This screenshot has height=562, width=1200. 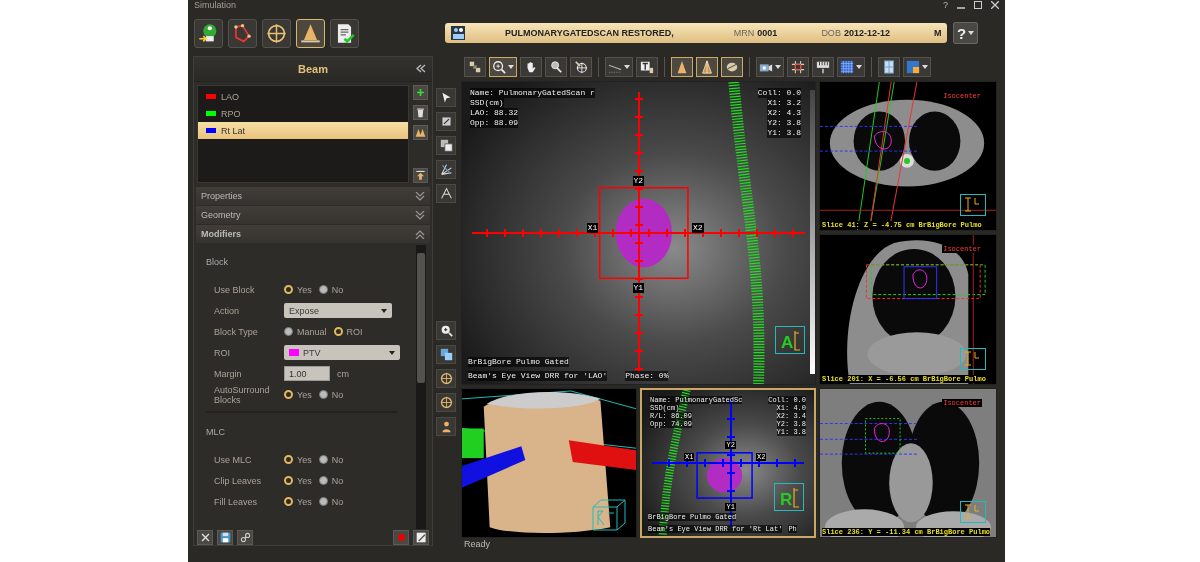 What do you see at coordinates (913, 67) in the screenshot?
I see `tiles-icon` at bounding box center [913, 67].